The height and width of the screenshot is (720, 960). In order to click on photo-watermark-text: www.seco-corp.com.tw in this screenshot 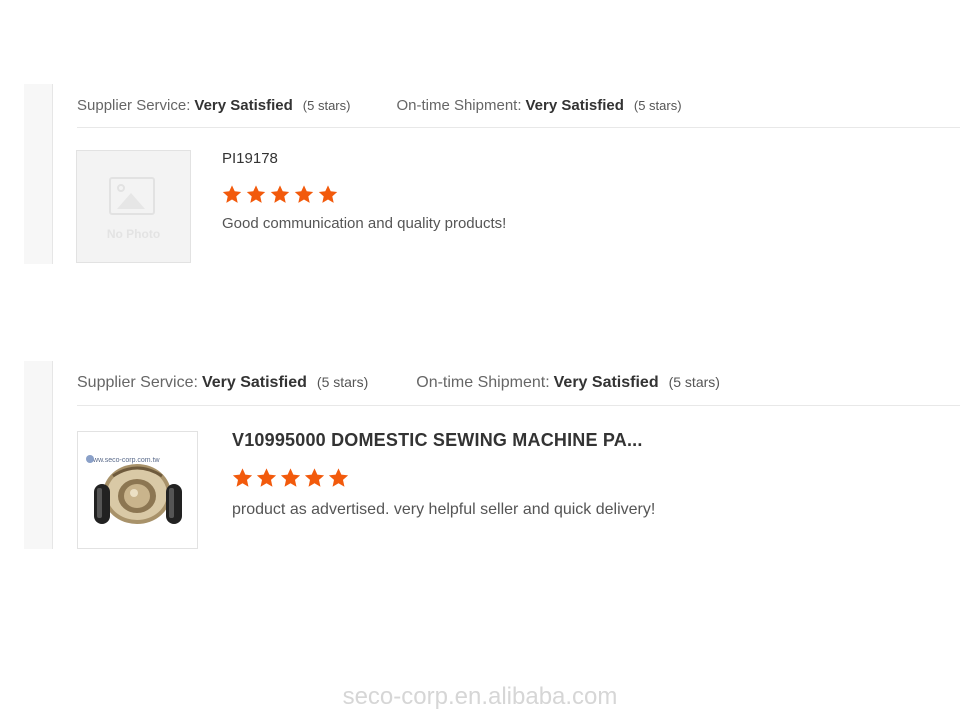, I will do `click(124, 460)`.